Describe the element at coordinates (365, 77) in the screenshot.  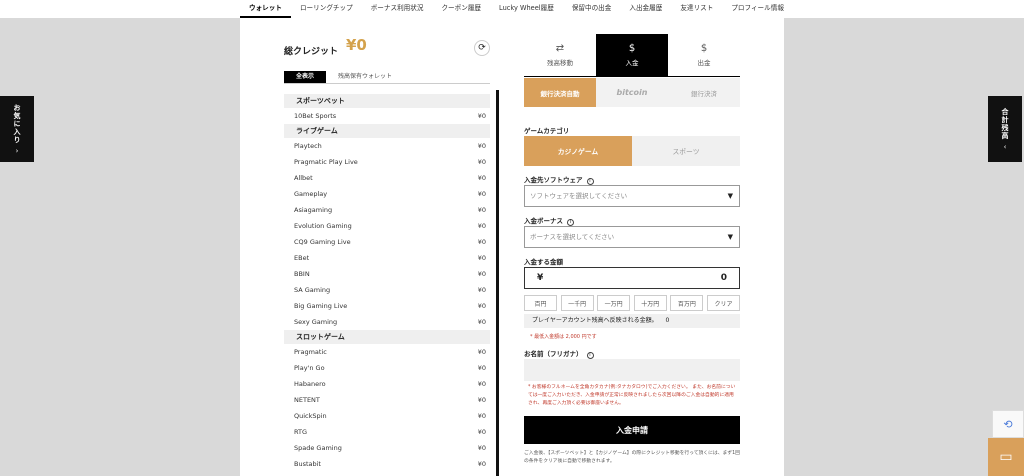
I see `tab-held-wallets: 残高保有ウォレット` at that location.